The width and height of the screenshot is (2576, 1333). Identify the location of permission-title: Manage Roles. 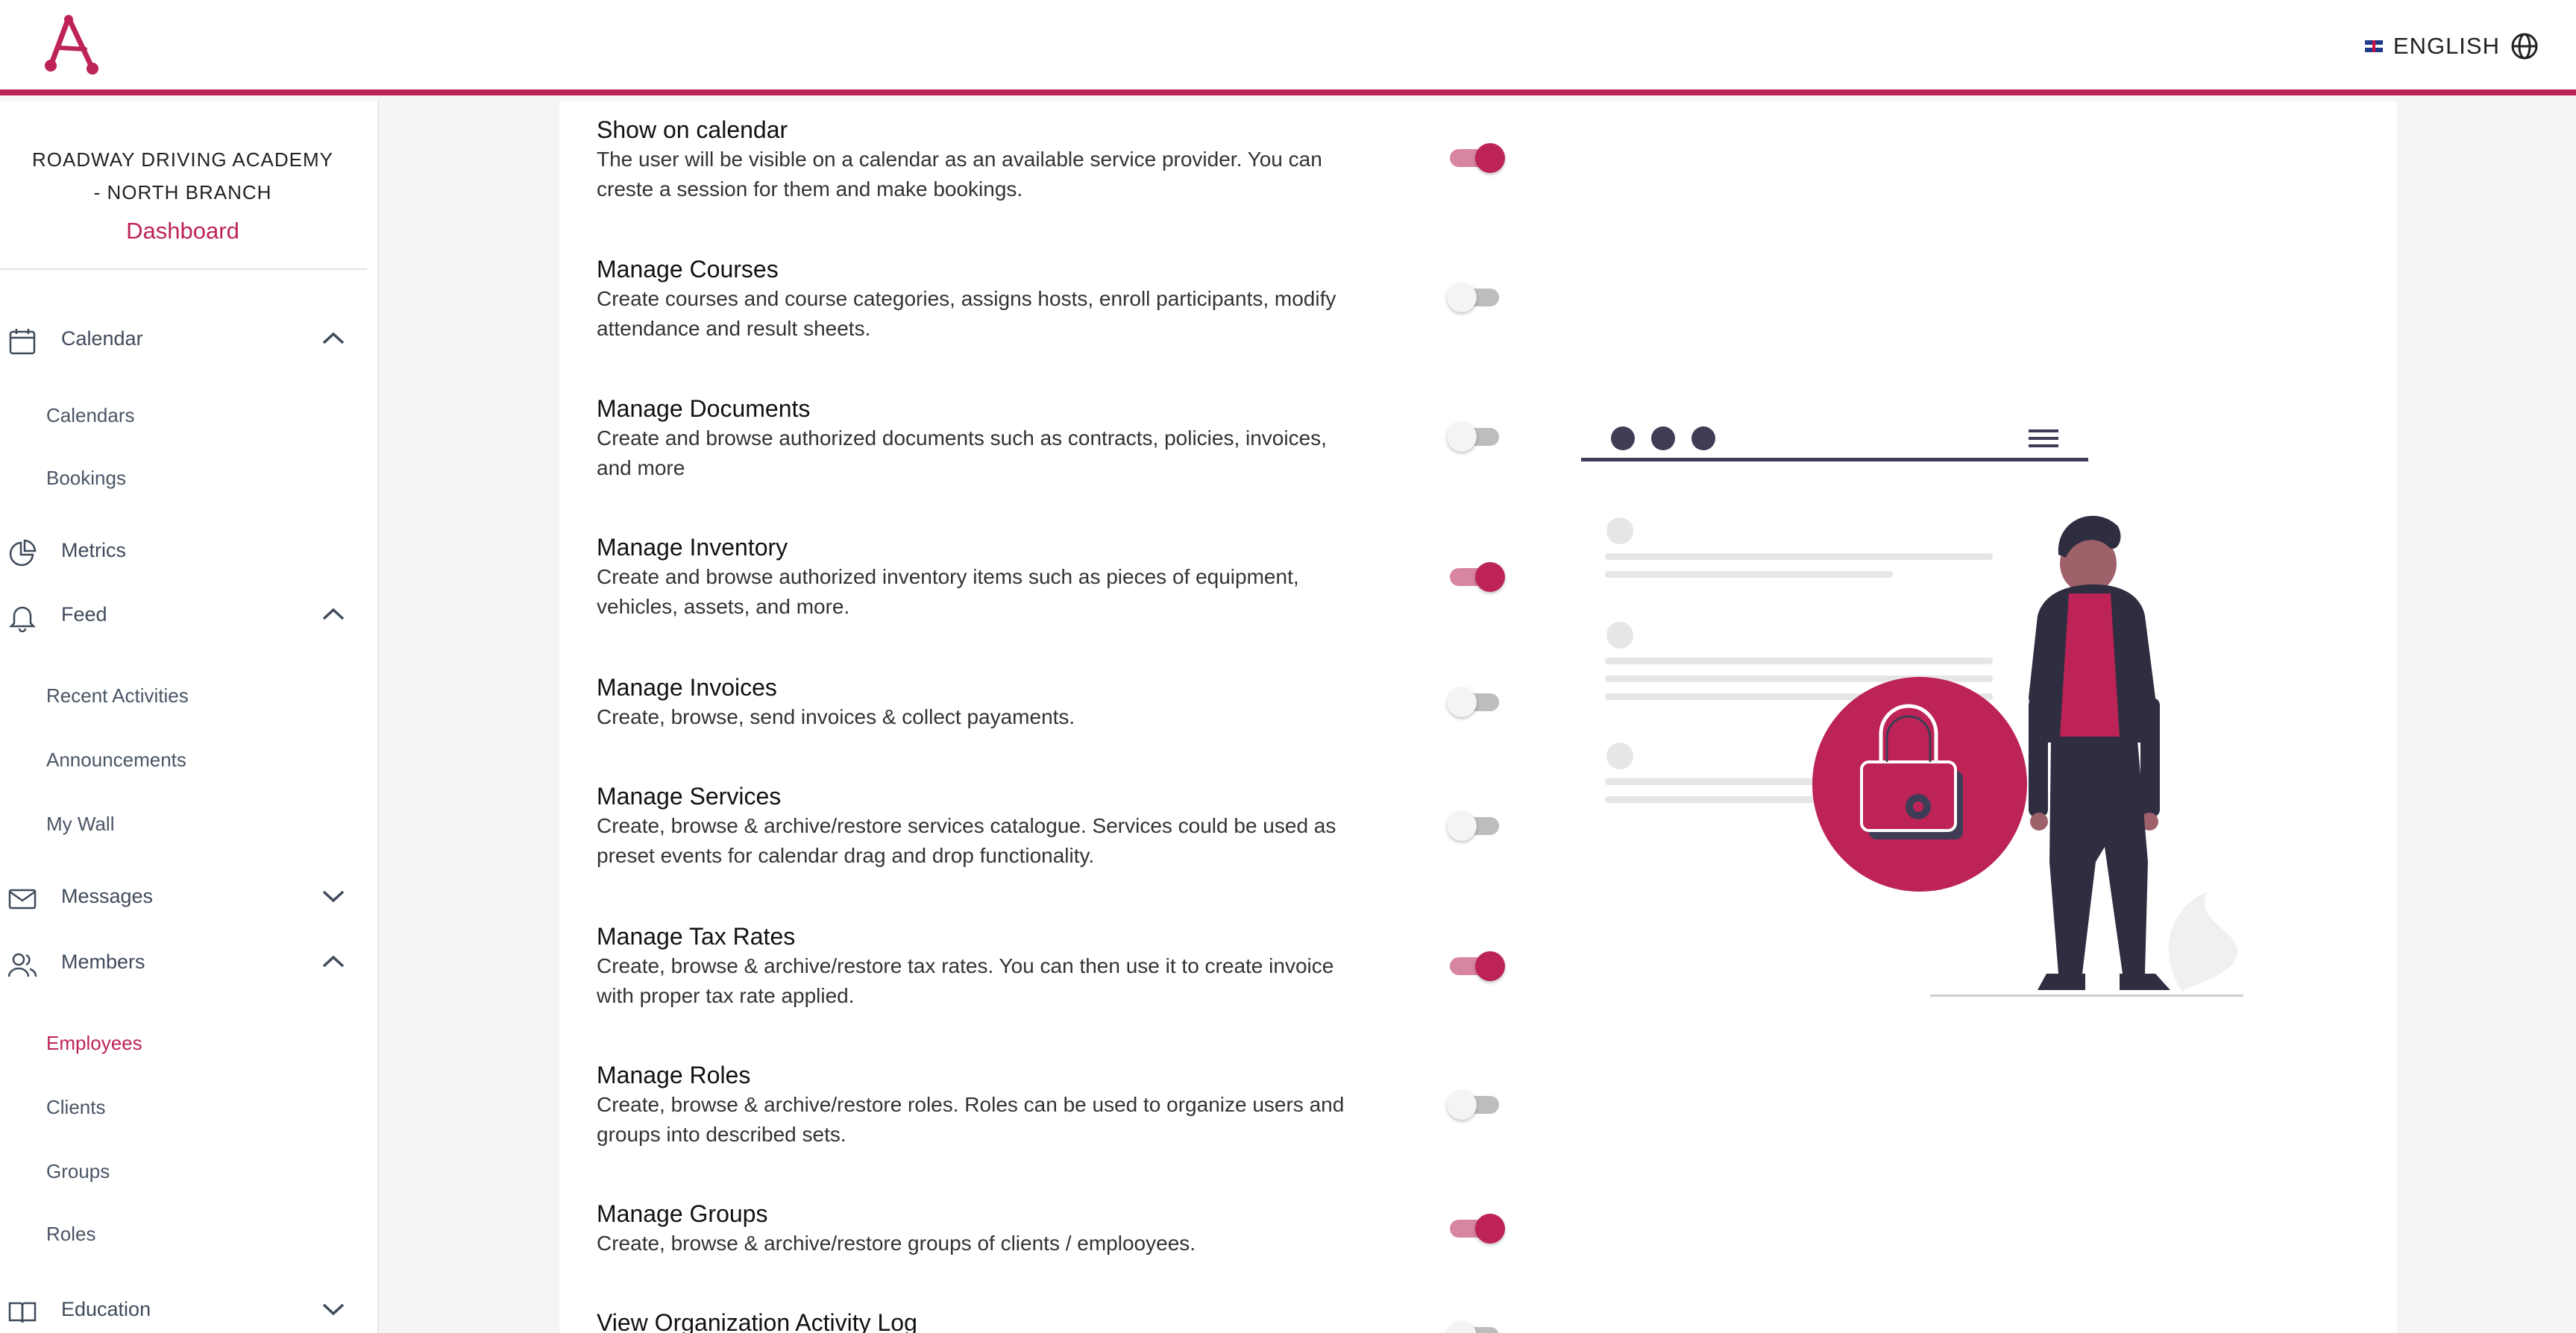
(674, 1075).